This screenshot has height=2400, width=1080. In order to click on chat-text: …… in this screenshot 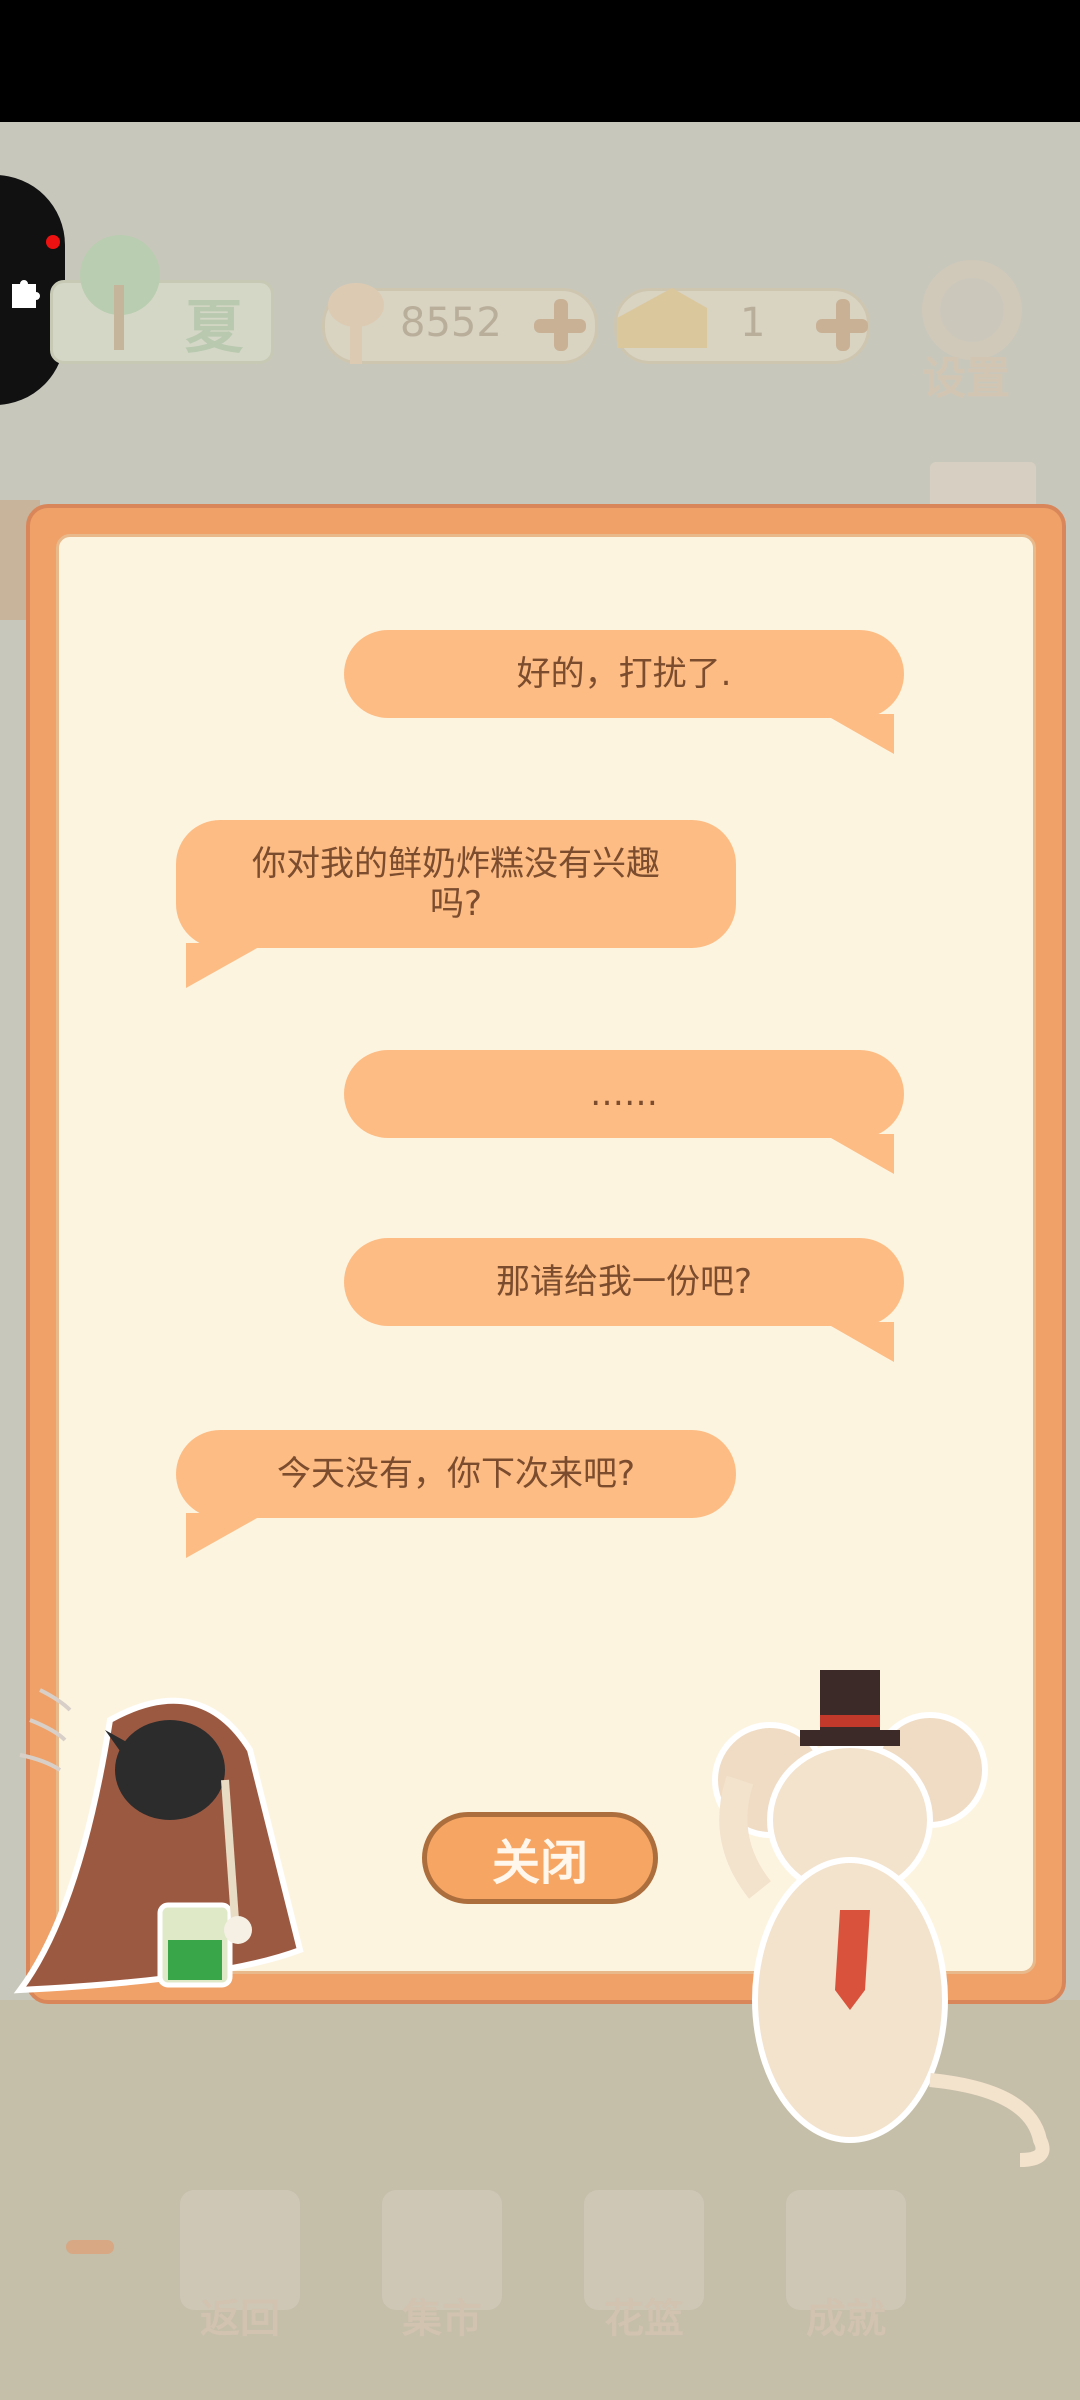, I will do `click(624, 1094)`.